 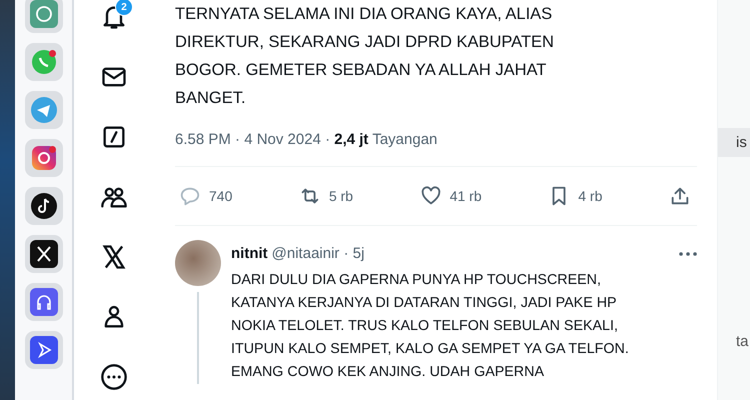 I want to click on user-name: nitnit, so click(x=249, y=253).